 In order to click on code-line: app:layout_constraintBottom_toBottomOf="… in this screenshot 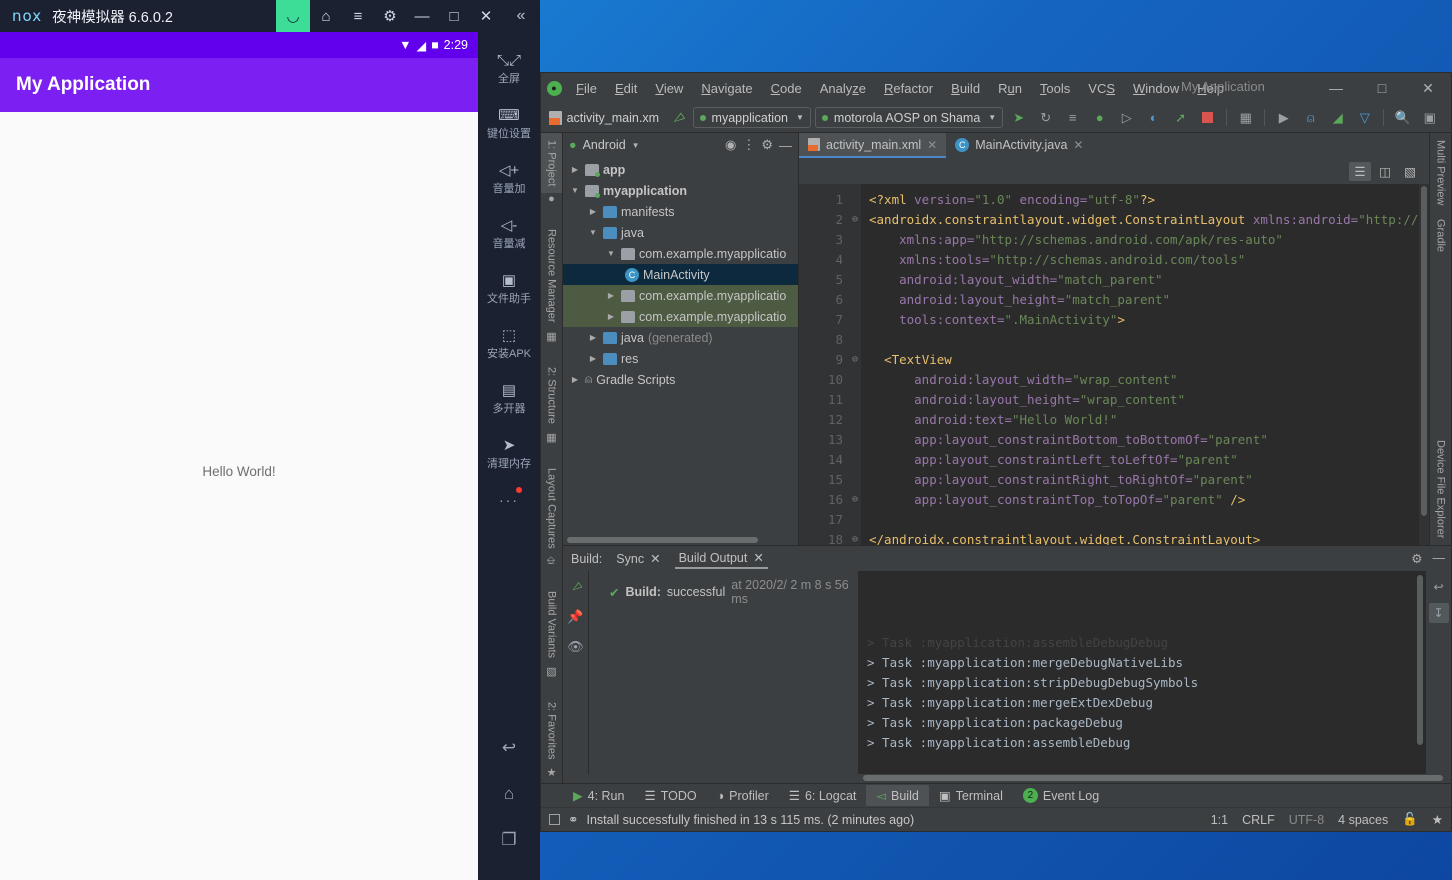, I will do `click(1149, 440)`.